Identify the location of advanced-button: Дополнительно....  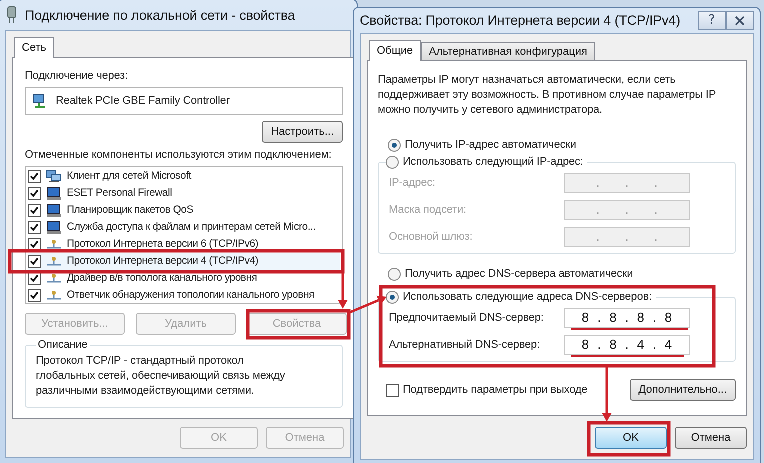
(683, 390).